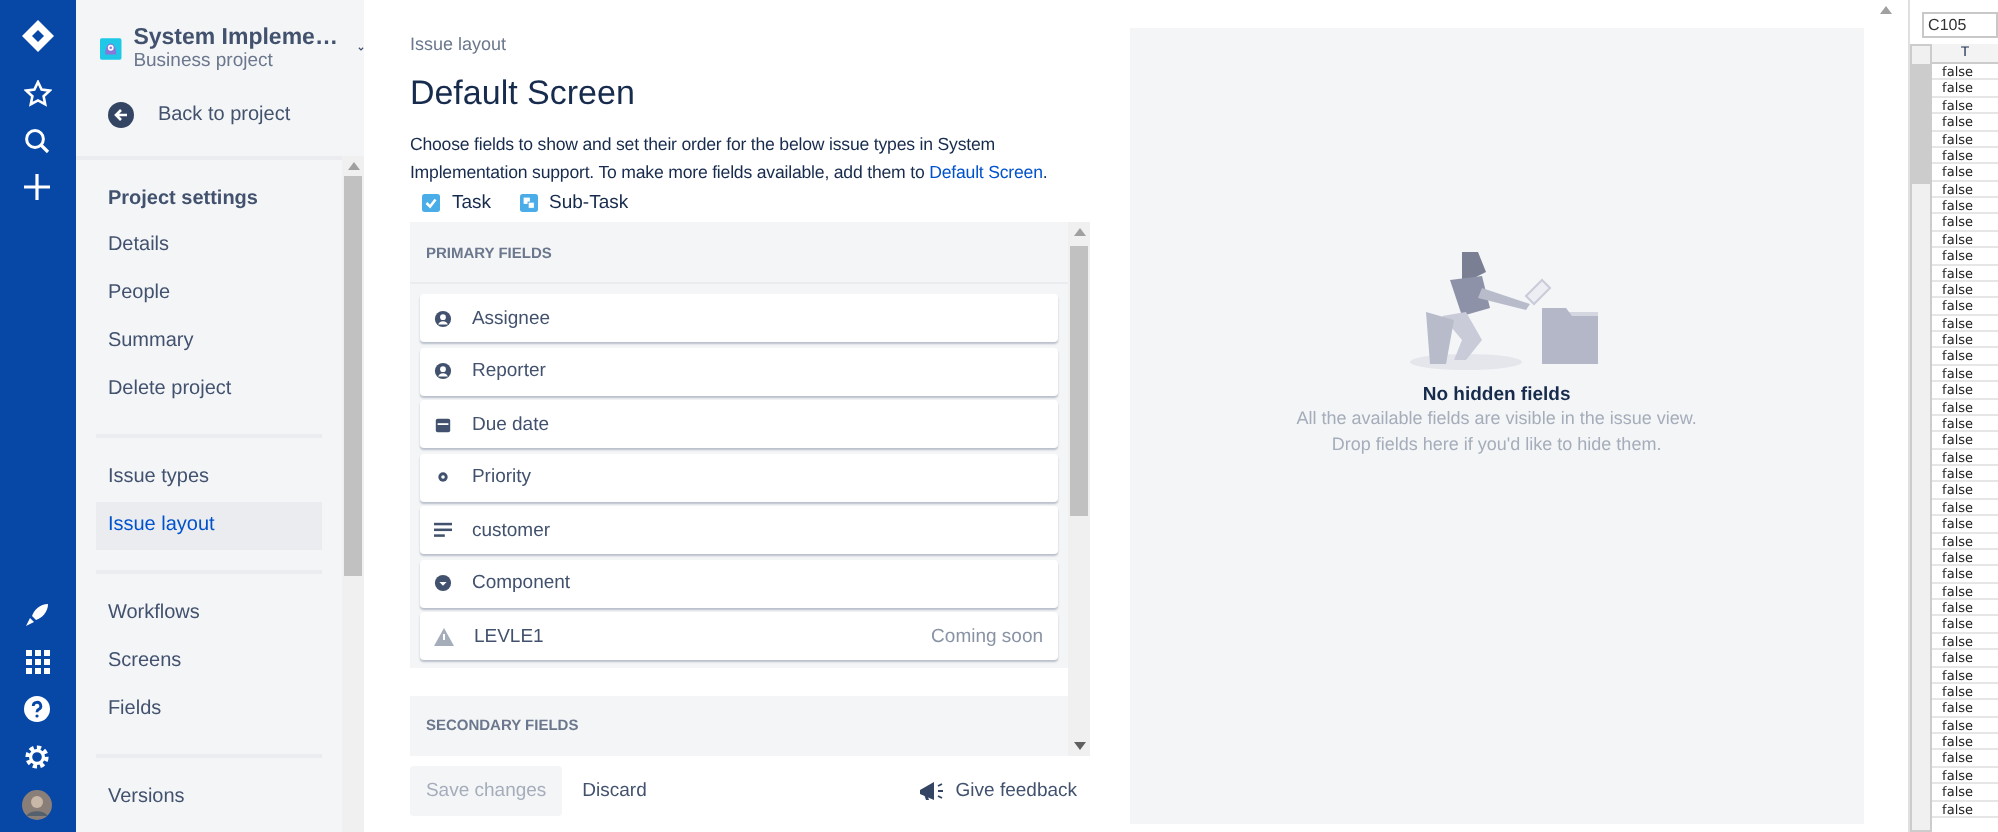 The width and height of the screenshot is (1998, 832). What do you see at coordinates (37, 805) in the screenshot?
I see `avatar-icon` at bounding box center [37, 805].